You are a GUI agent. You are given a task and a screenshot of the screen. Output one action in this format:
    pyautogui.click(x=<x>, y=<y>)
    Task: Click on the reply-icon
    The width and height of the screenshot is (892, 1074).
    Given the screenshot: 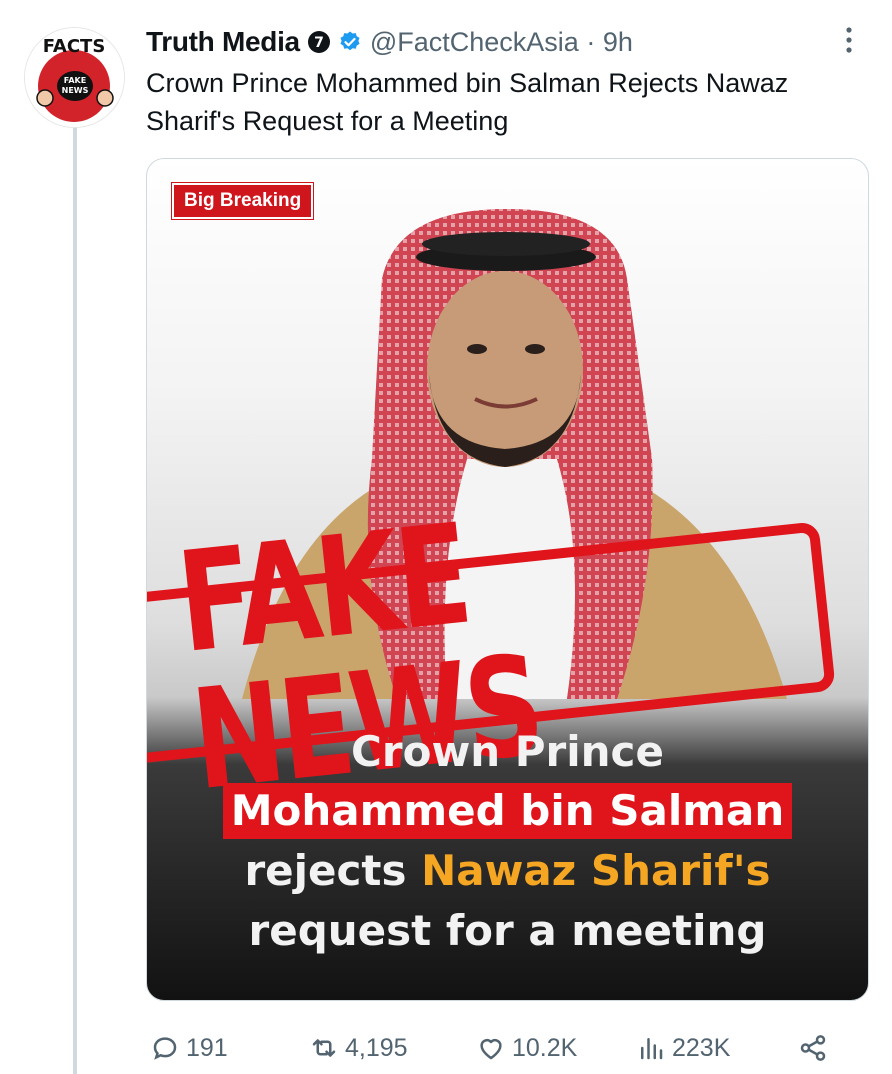 What is the action you would take?
    pyautogui.click(x=165, y=1048)
    